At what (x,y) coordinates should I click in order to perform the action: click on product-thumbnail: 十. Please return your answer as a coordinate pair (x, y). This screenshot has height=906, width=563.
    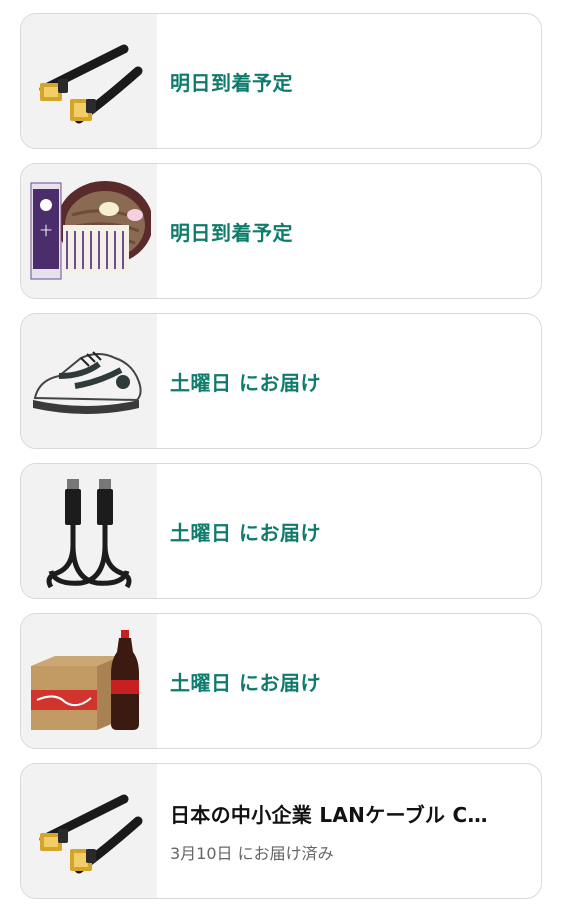
    Looking at the image, I should click on (89, 231).